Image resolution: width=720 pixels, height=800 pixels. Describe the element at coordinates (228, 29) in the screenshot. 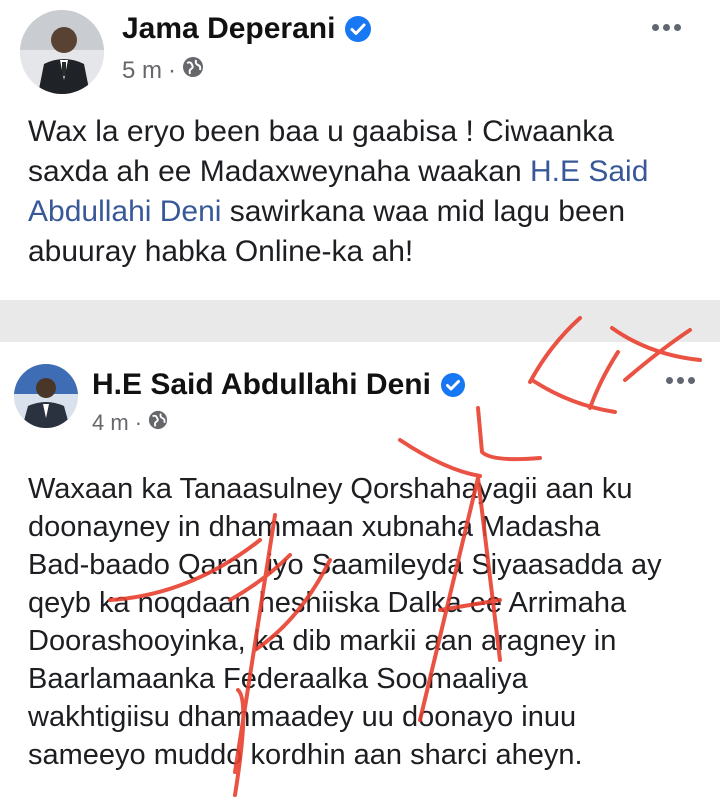

I see `author-name-link: Jama Deperani` at that location.